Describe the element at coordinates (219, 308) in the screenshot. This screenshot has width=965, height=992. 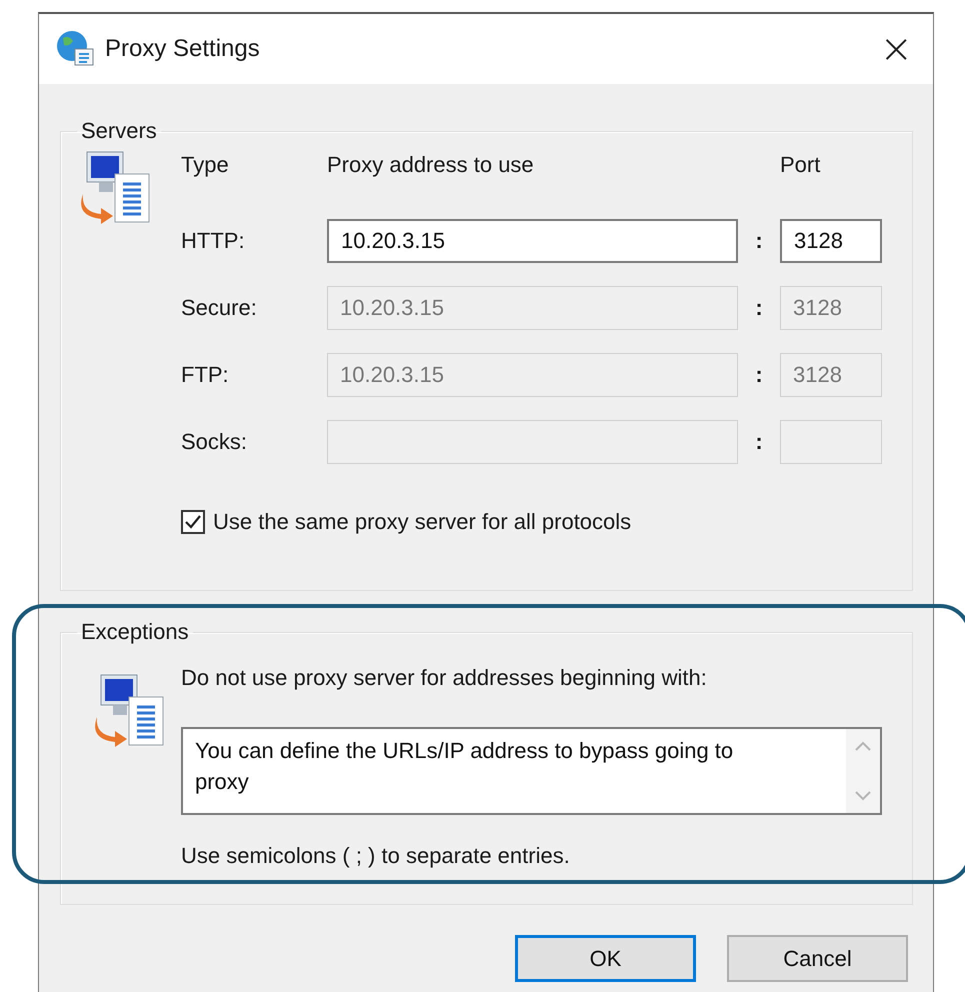
I see `protocol-label: Secure:` at that location.